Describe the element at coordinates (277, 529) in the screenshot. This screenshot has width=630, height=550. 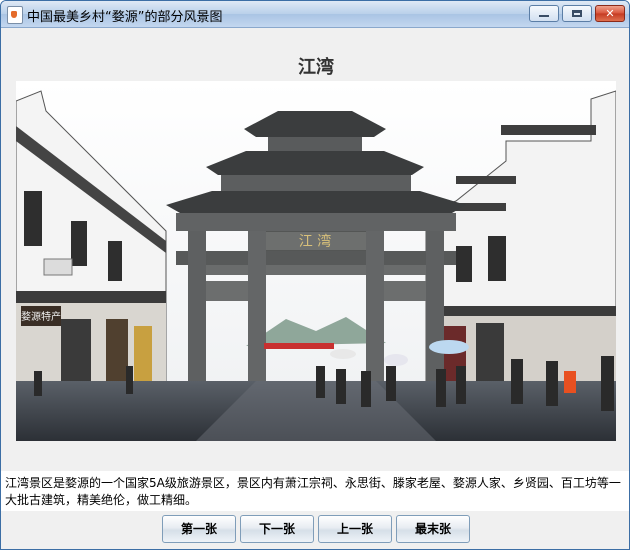
I see `next-image-button: 下一张` at that location.